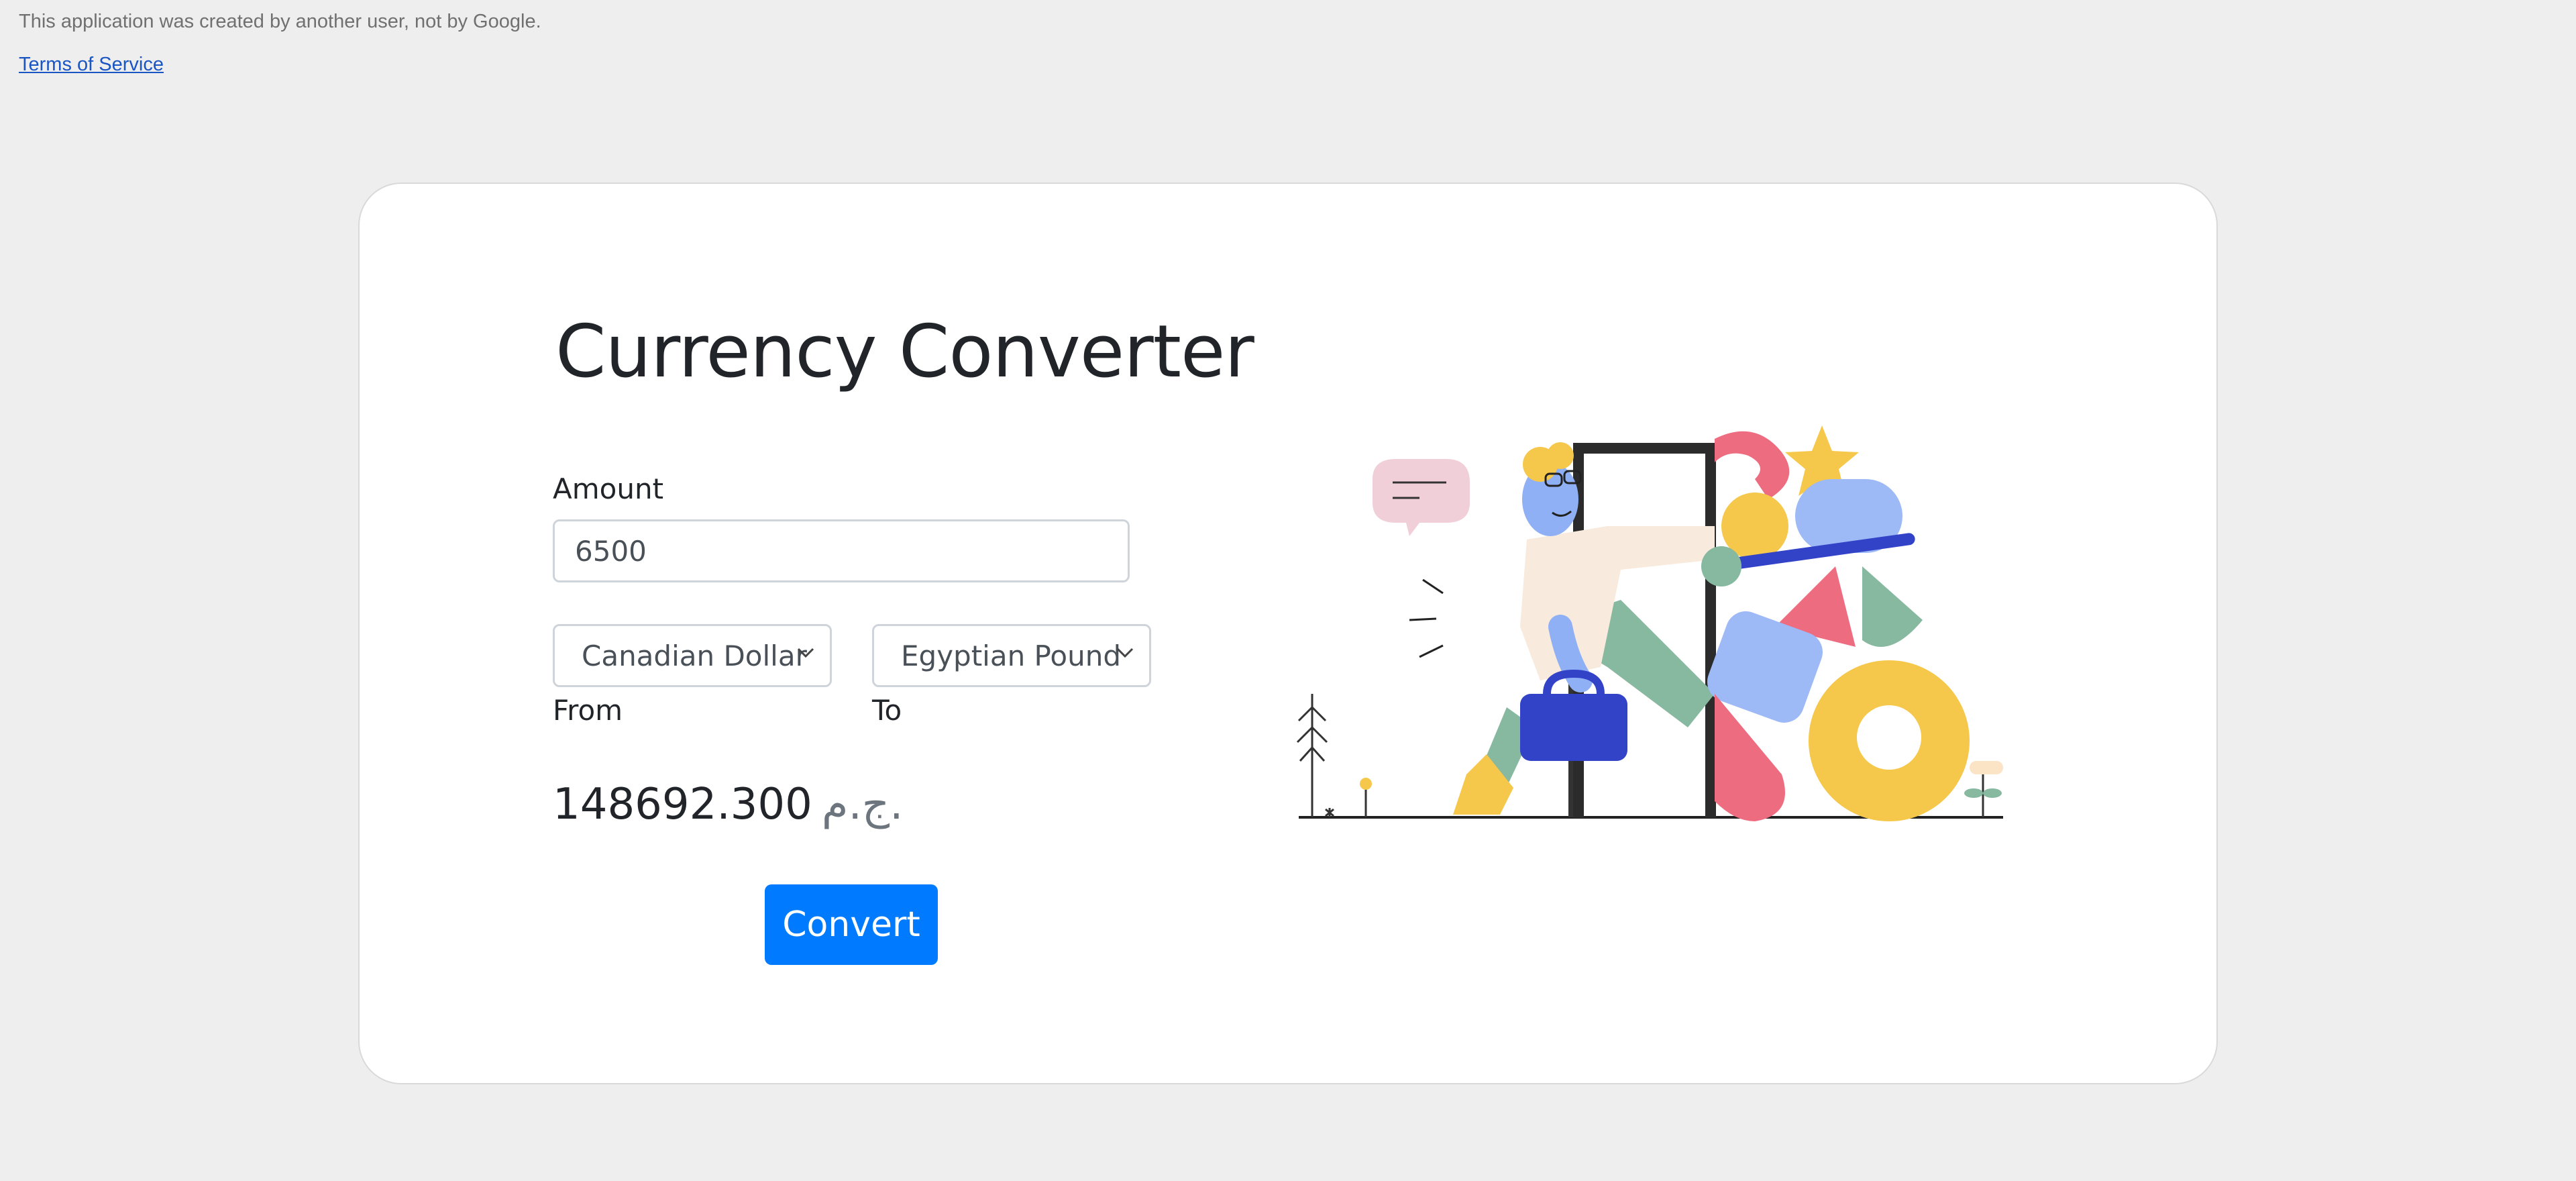 The width and height of the screenshot is (2576, 1181). I want to click on page-title: Currency Converter, so click(904, 352).